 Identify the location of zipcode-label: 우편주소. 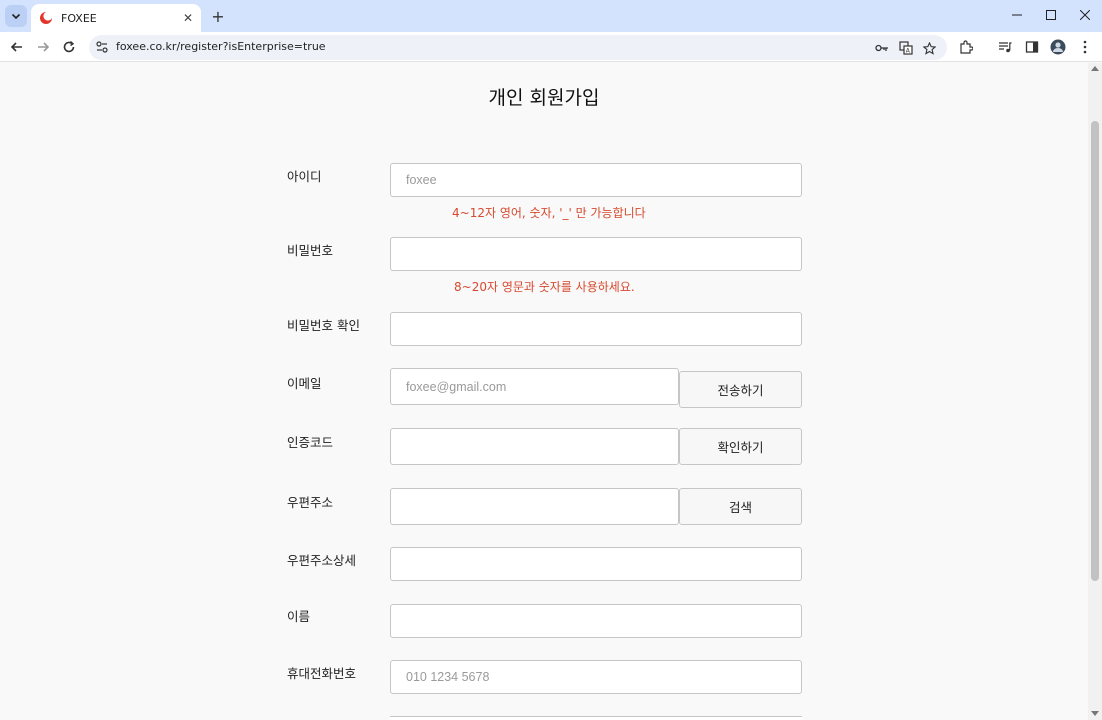
(310, 502).